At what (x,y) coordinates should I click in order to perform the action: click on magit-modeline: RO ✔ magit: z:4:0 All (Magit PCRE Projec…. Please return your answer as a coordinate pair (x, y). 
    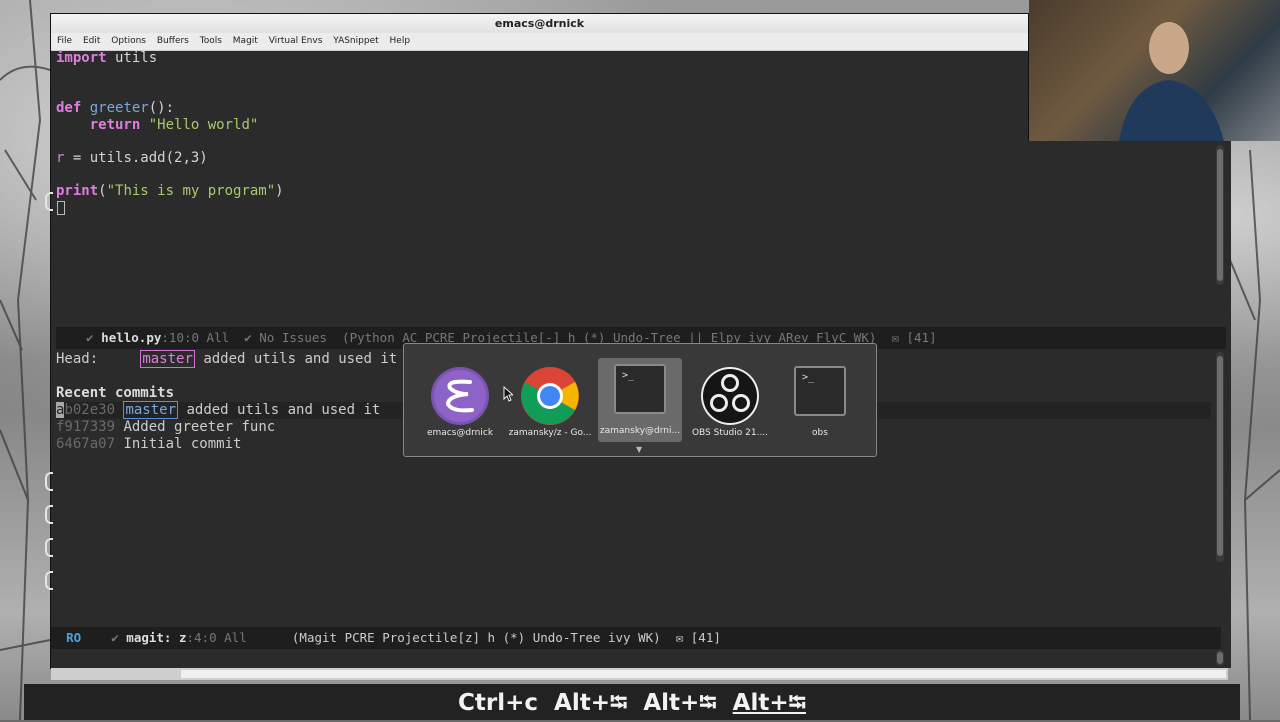
    Looking at the image, I should click on (636, 638).